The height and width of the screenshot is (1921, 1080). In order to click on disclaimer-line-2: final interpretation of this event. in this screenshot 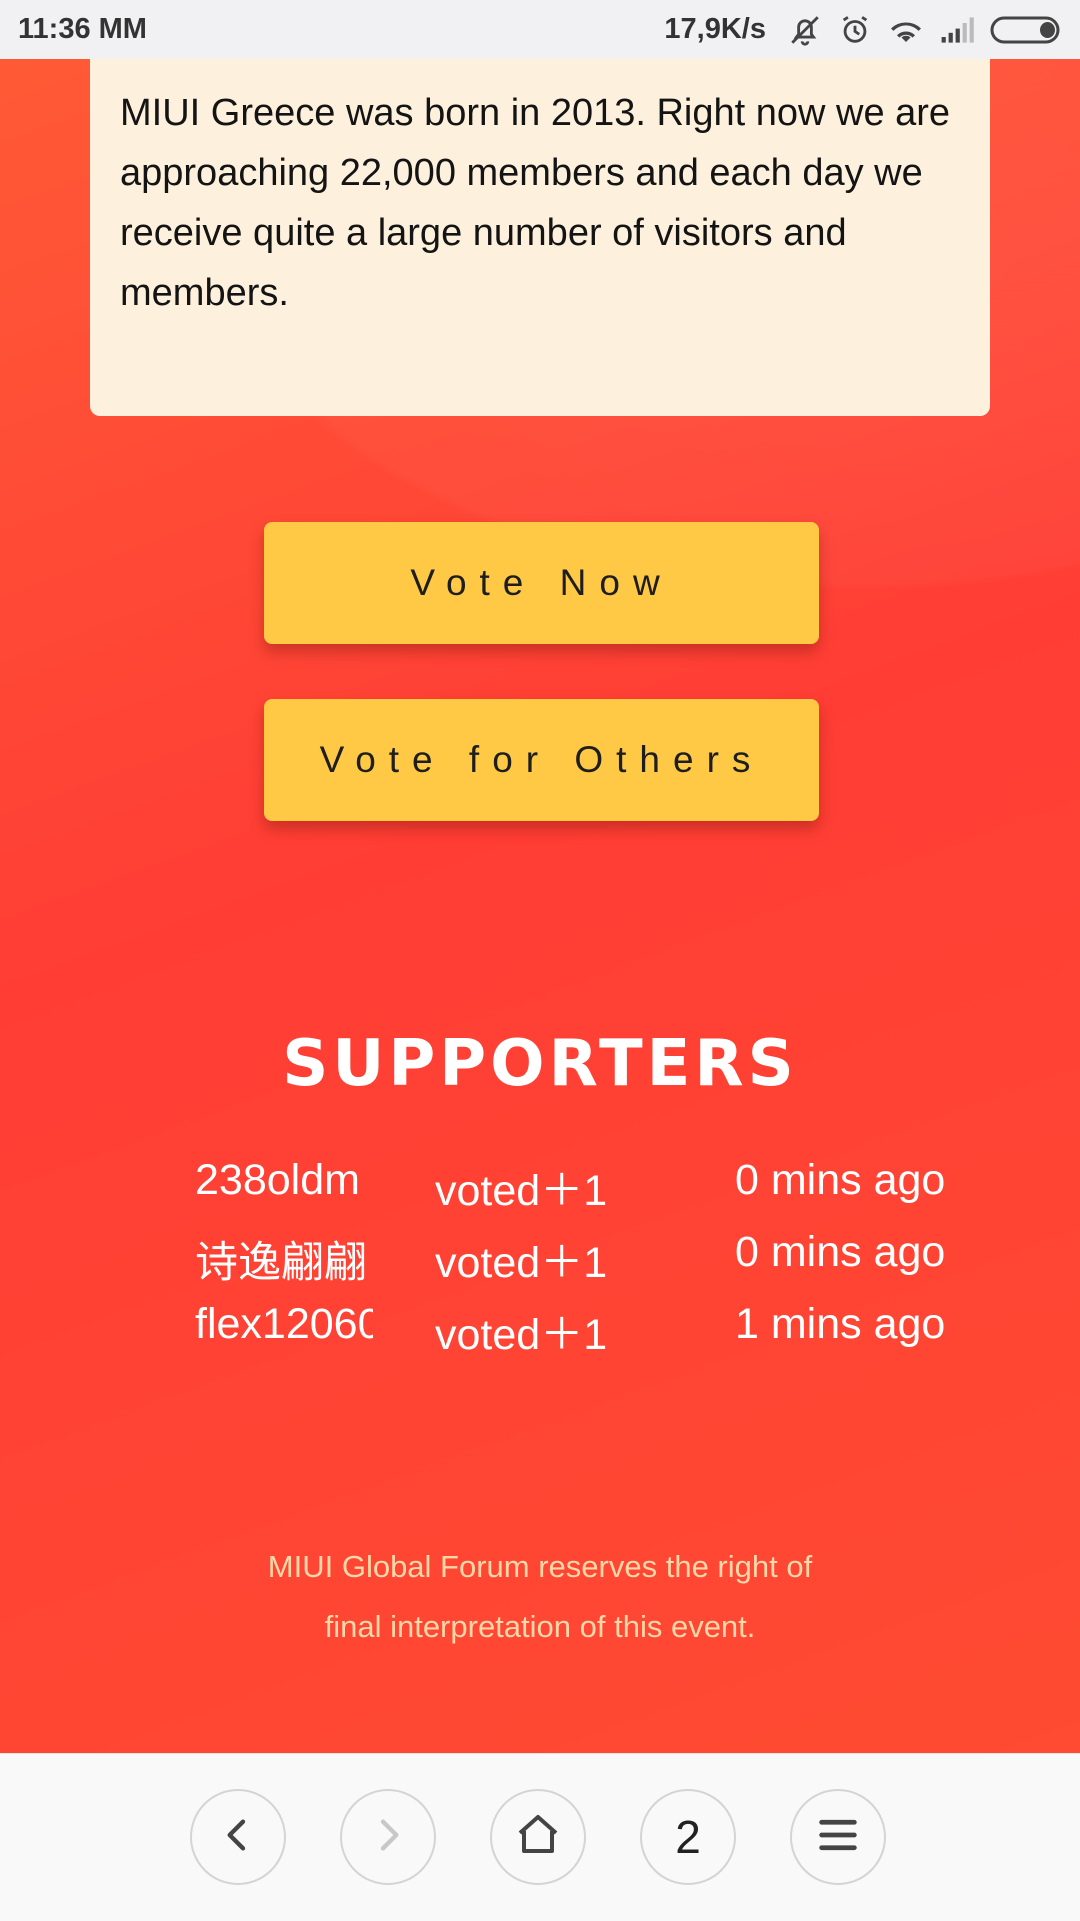, I will do `click(540, 1626)`.